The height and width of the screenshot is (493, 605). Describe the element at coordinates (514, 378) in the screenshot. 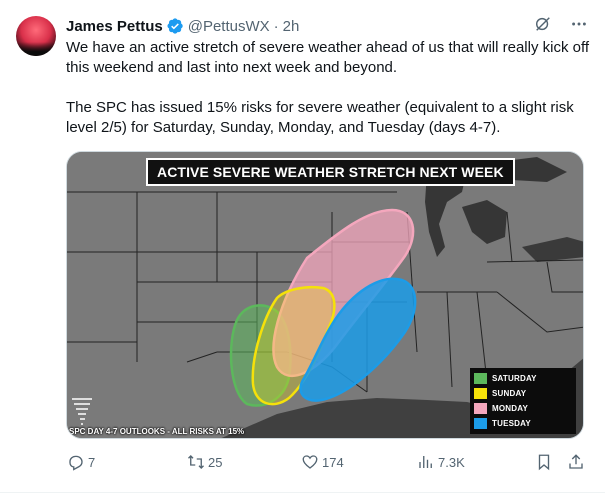

I see `legend-label: SATURDAY` at that location.